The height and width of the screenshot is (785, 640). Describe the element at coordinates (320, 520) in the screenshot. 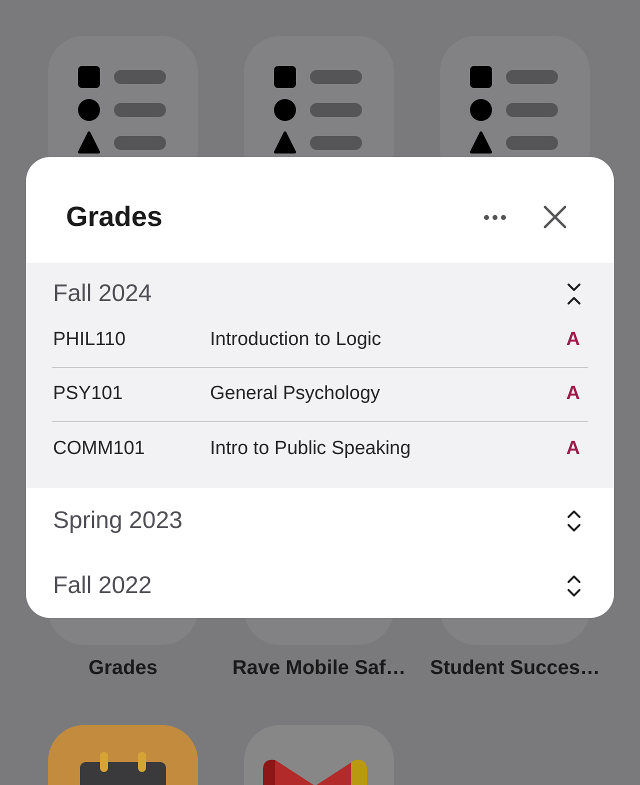

I see `term-header: Spring 2023` at that location.